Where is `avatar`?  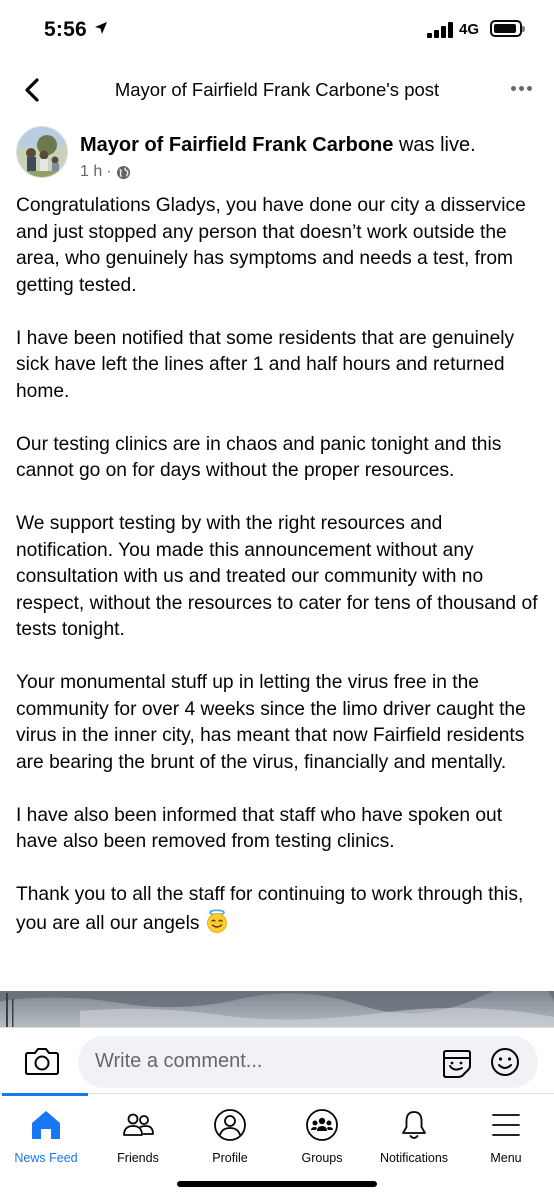
avatar is located at coordinates (42, 152).